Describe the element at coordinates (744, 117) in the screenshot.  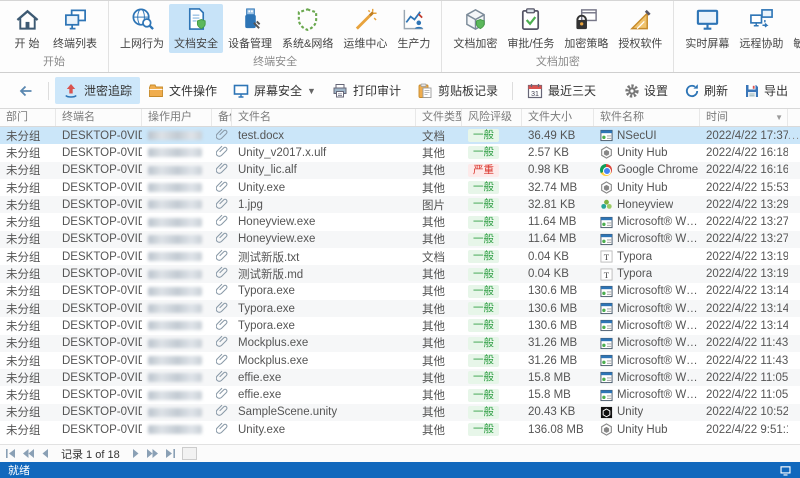
I see `column-header-时间: 时间 ▼` at that location.